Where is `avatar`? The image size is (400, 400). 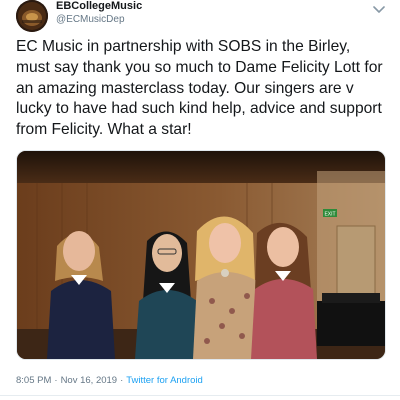 avatar is located at coordinates (32, 16).